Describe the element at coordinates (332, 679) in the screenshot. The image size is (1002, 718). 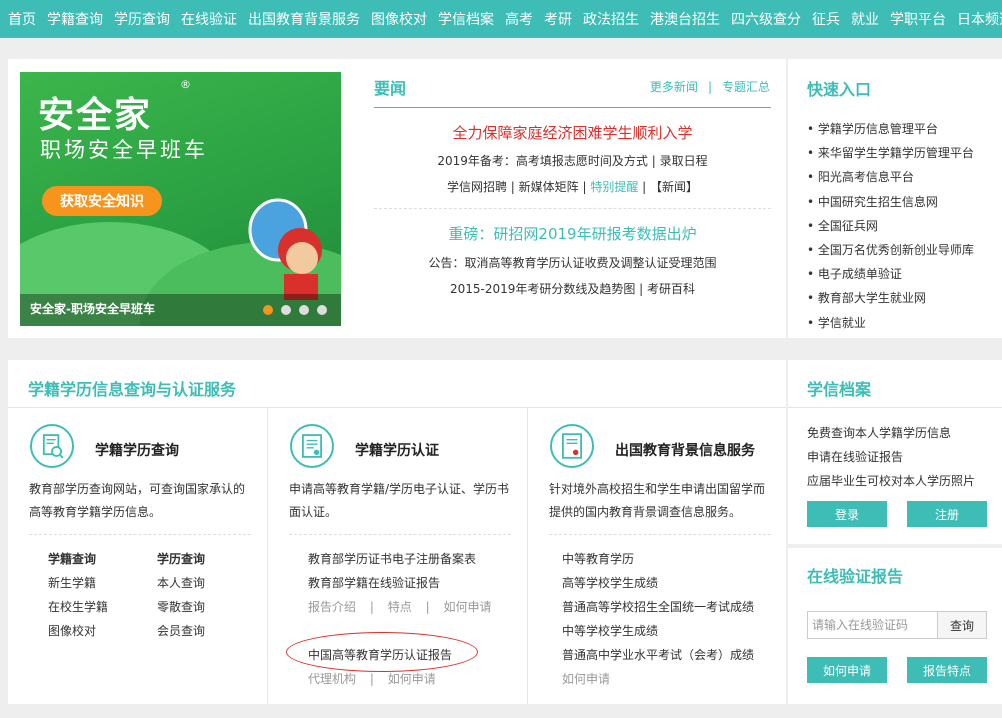
I see `agency-link: 代理机构` at that location.